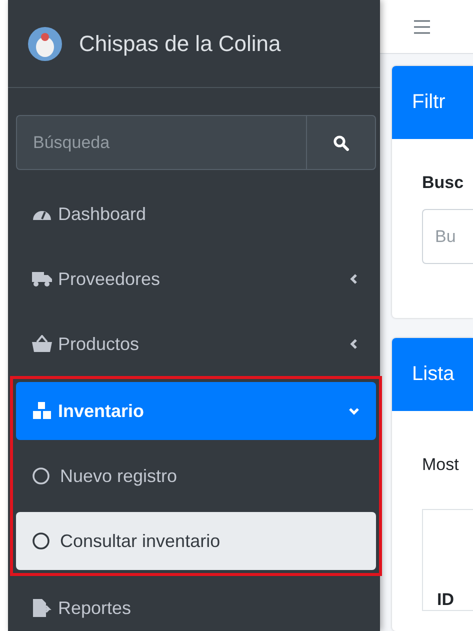 This screenshot has width=473, height=631. I want to click on search-icon, so click(341, 142).